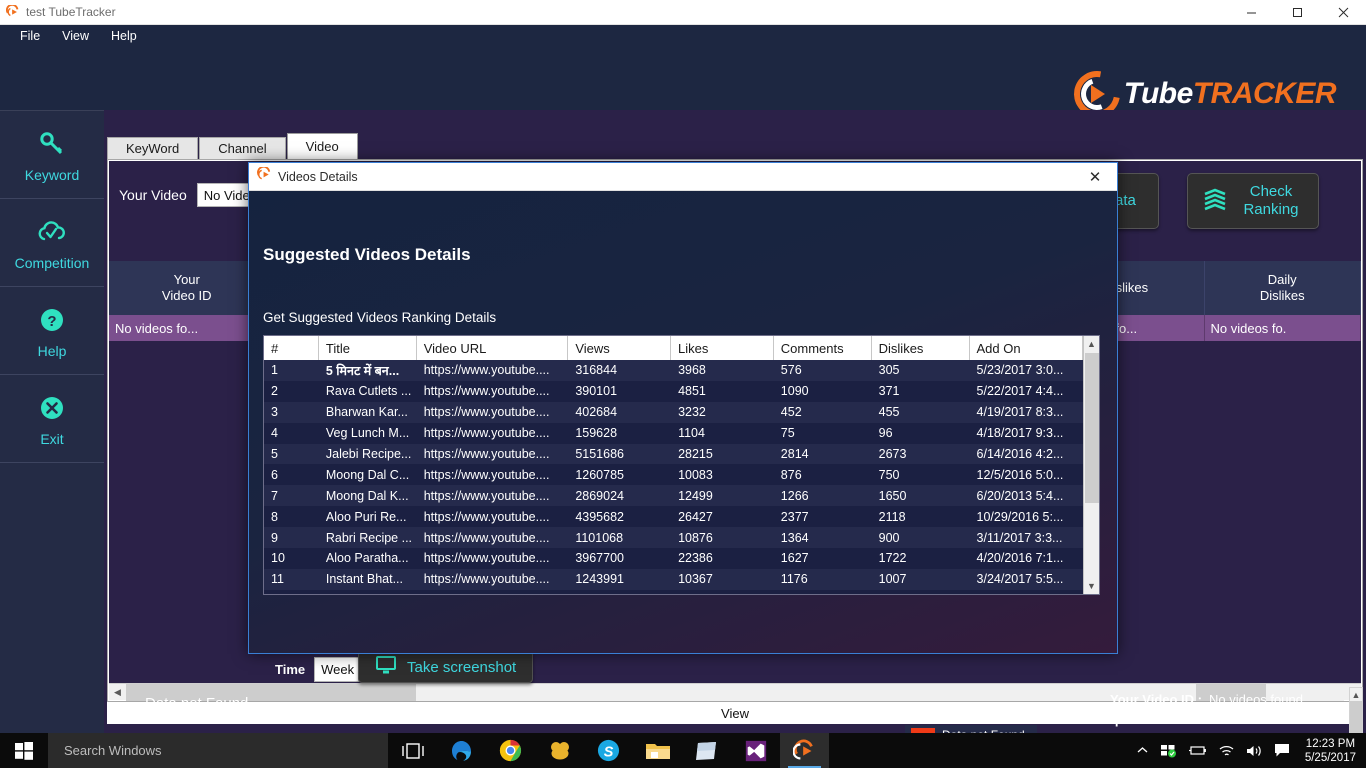 This screenshot has width=1366, height=768. What do you see at coordinates (596, 433) in the screenshot?
I see `cell-views: 159628` at bounding box center [596, 433].